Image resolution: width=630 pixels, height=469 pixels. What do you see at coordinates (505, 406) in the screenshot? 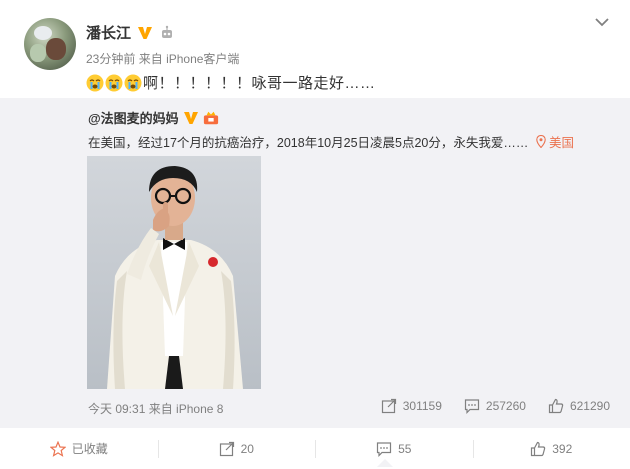
I see `comment-count-value: 257260` at bounding box center [505, 406].